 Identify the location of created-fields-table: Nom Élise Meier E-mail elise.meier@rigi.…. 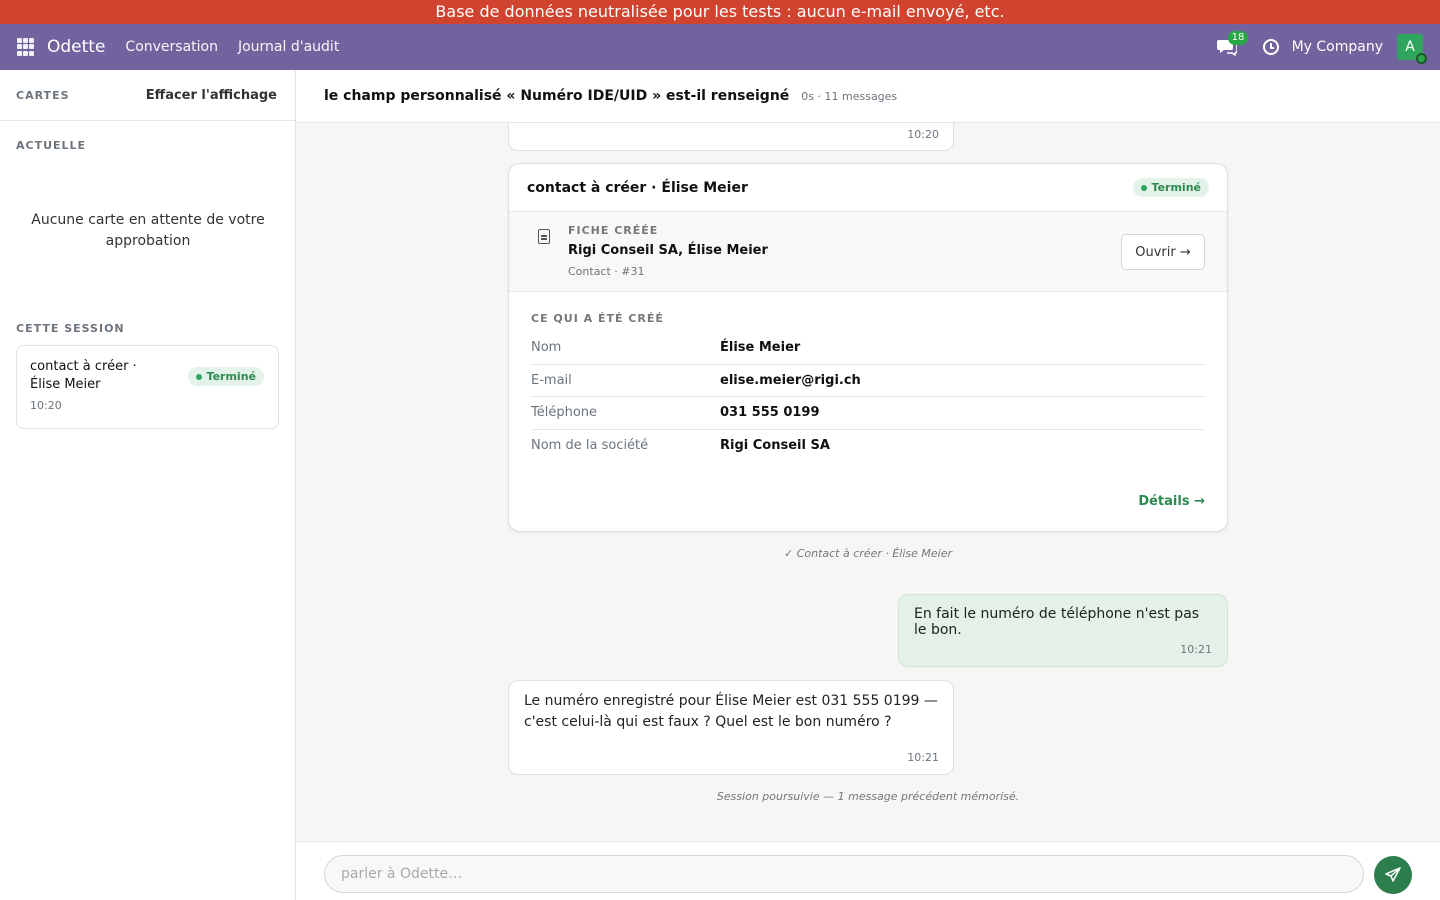
(868, 397).